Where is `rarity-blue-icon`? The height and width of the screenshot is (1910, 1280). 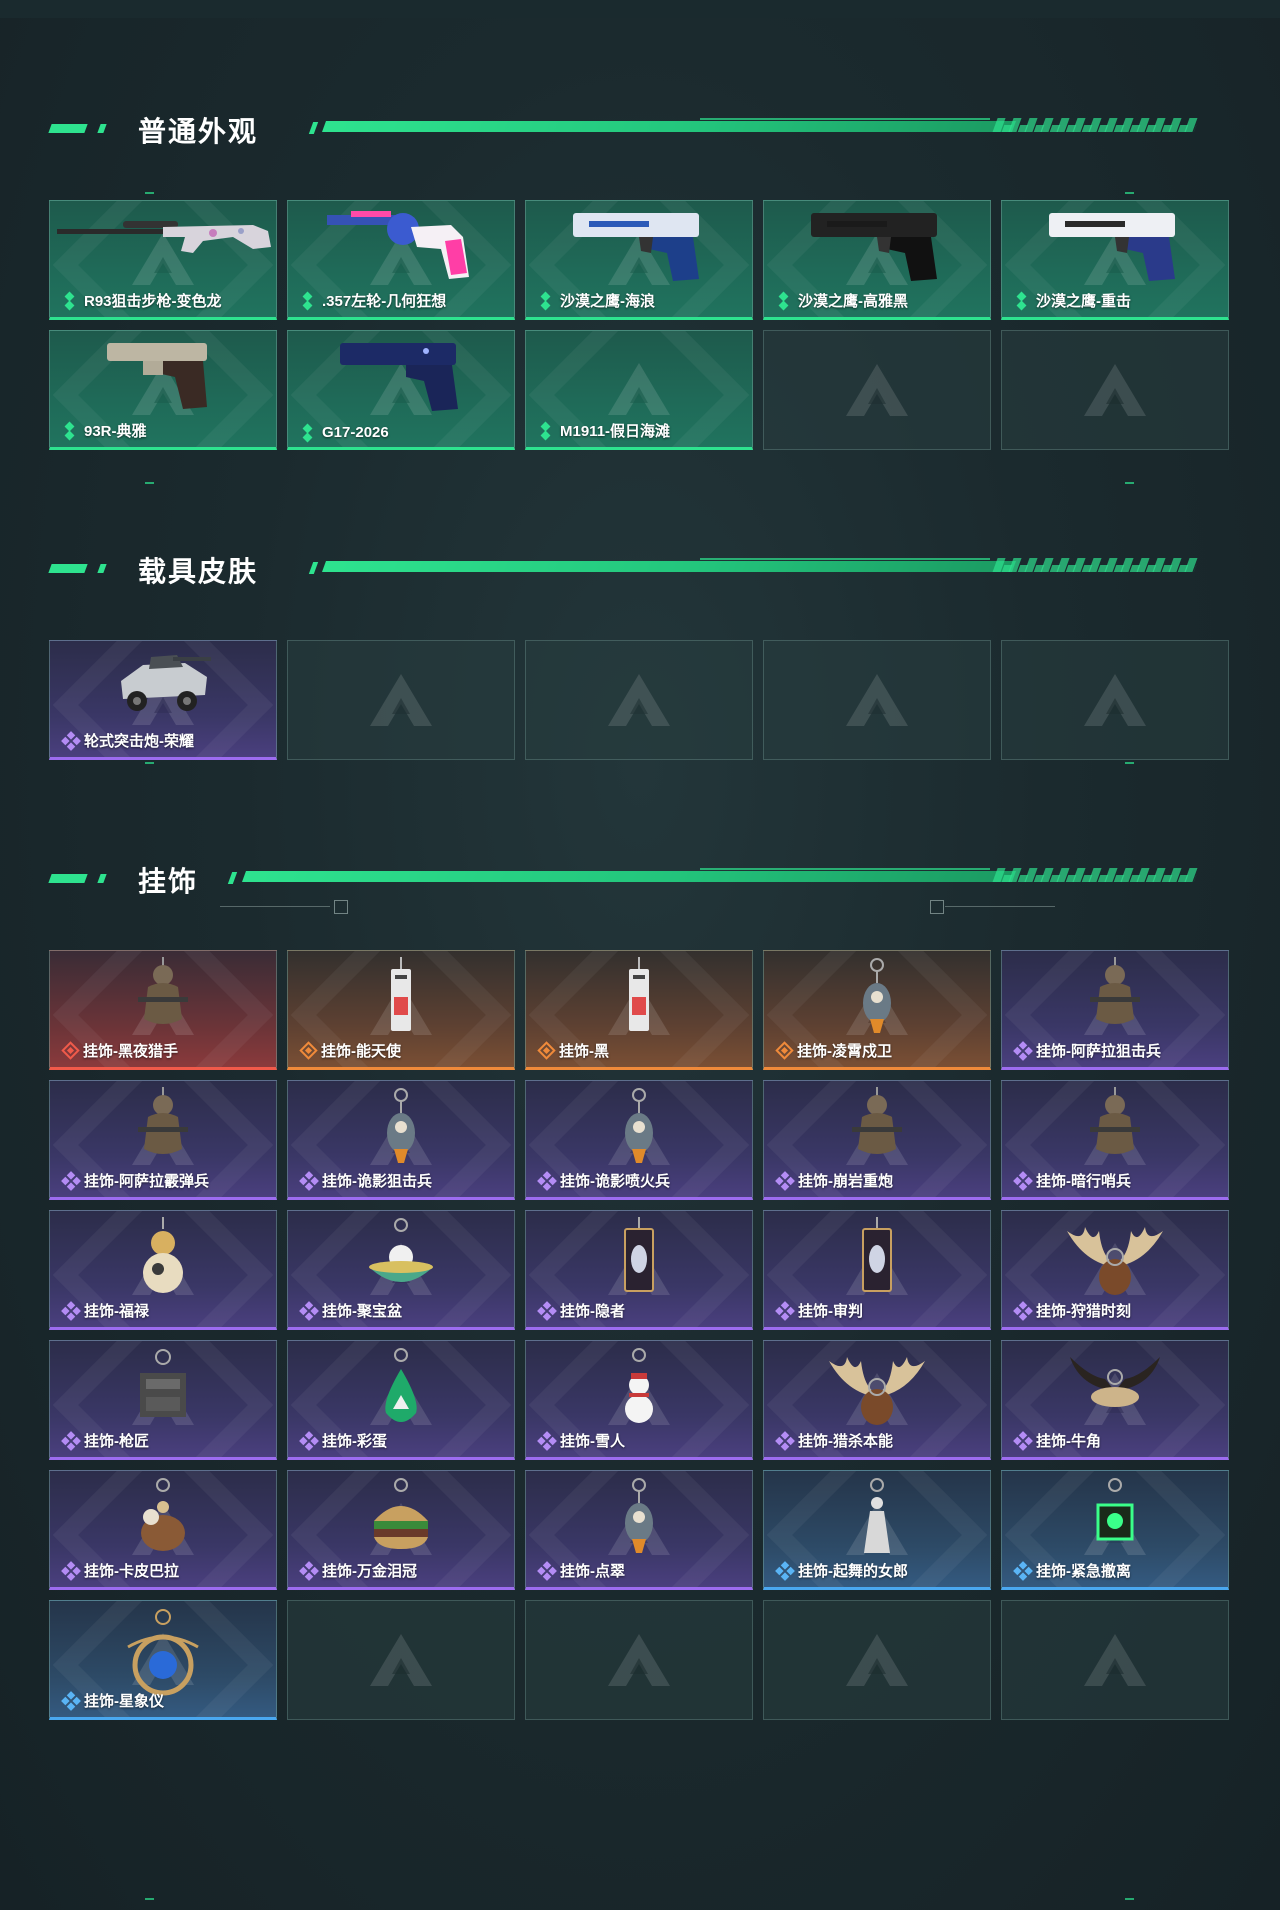
rarity-blue-icon is located at coordinates (1023, 1570).